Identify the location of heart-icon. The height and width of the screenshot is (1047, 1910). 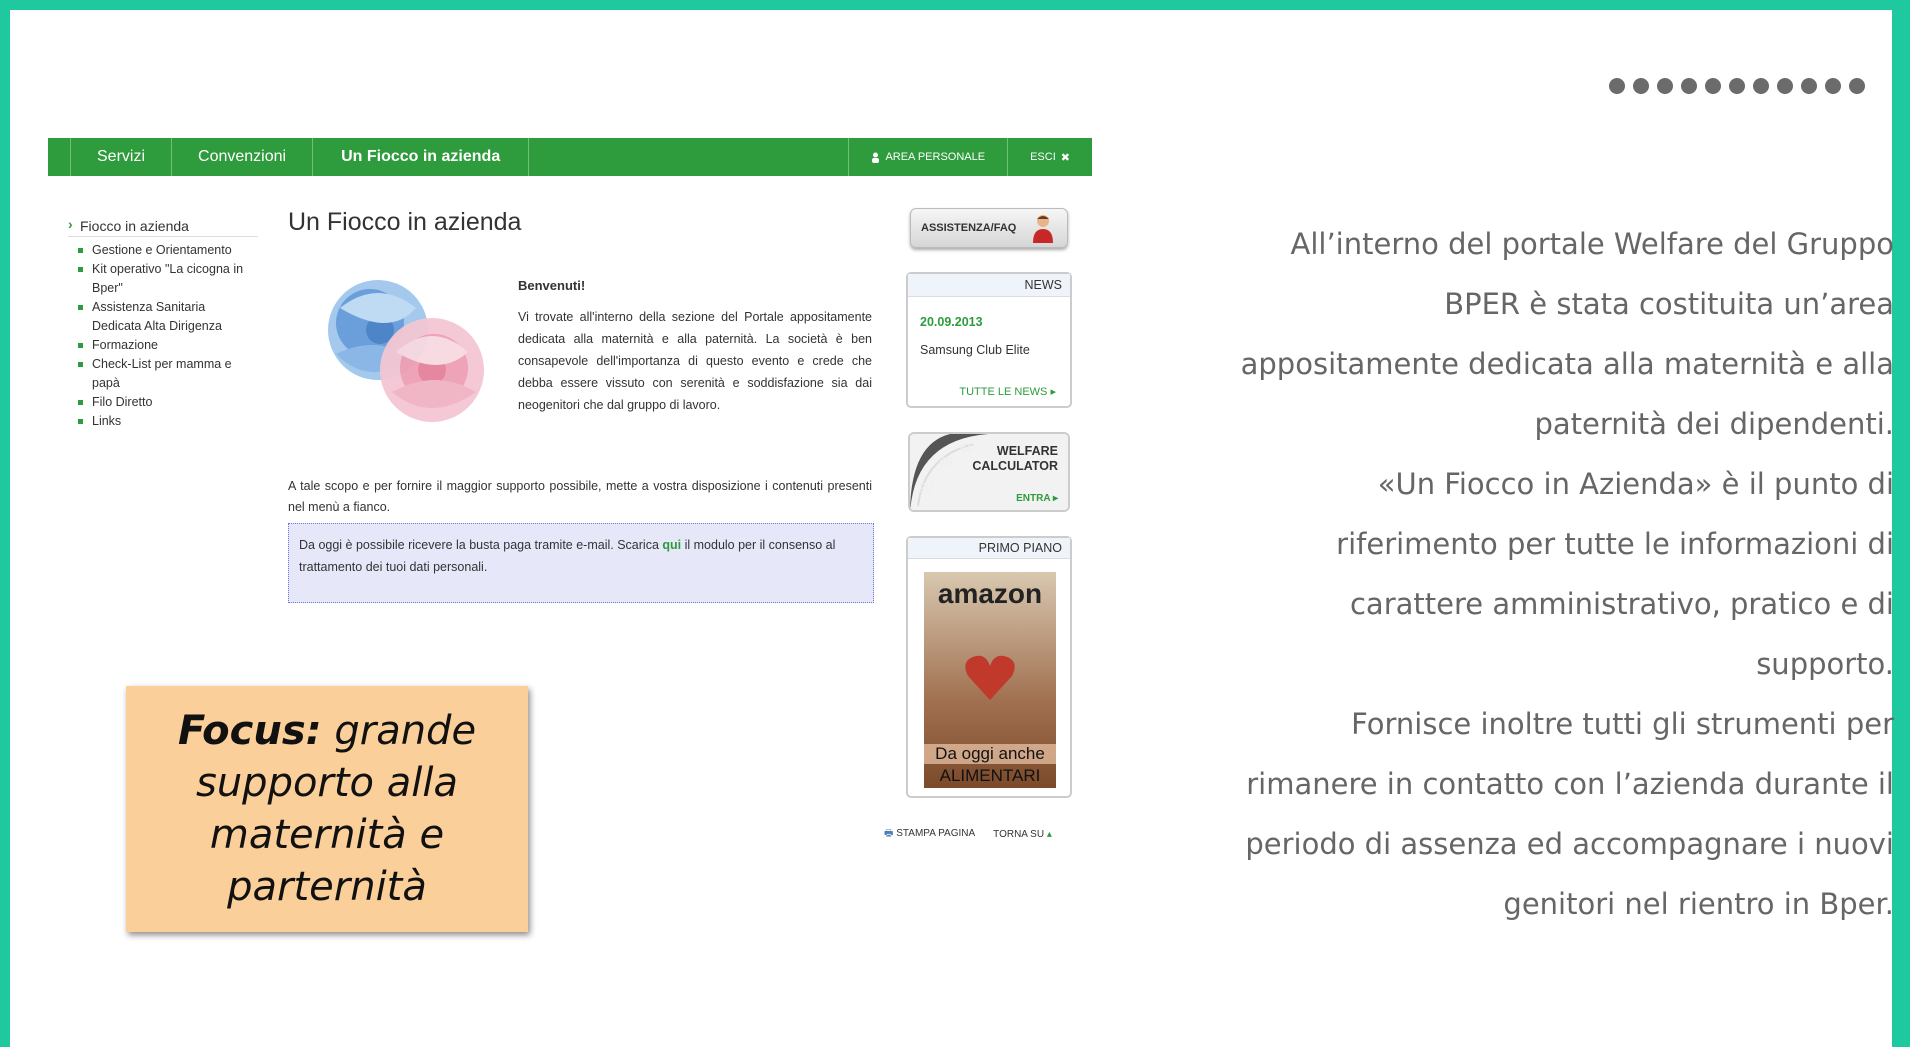
(990, 677).